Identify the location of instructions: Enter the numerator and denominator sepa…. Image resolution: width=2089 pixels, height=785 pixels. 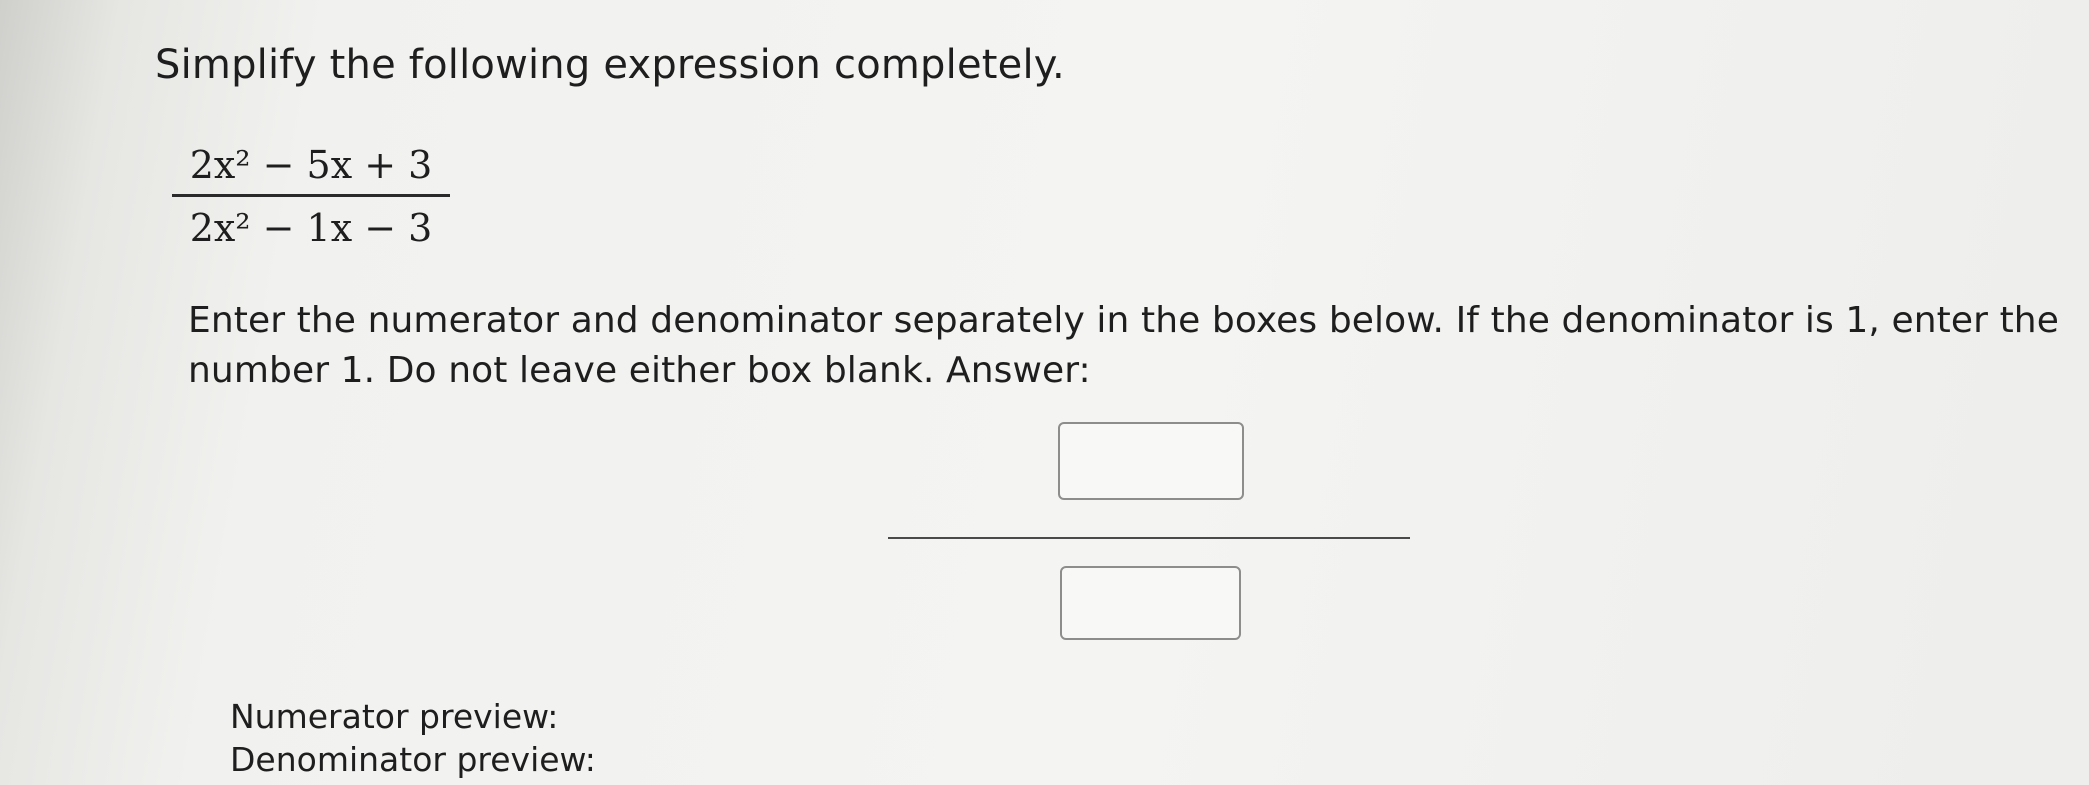
(1128, 346).